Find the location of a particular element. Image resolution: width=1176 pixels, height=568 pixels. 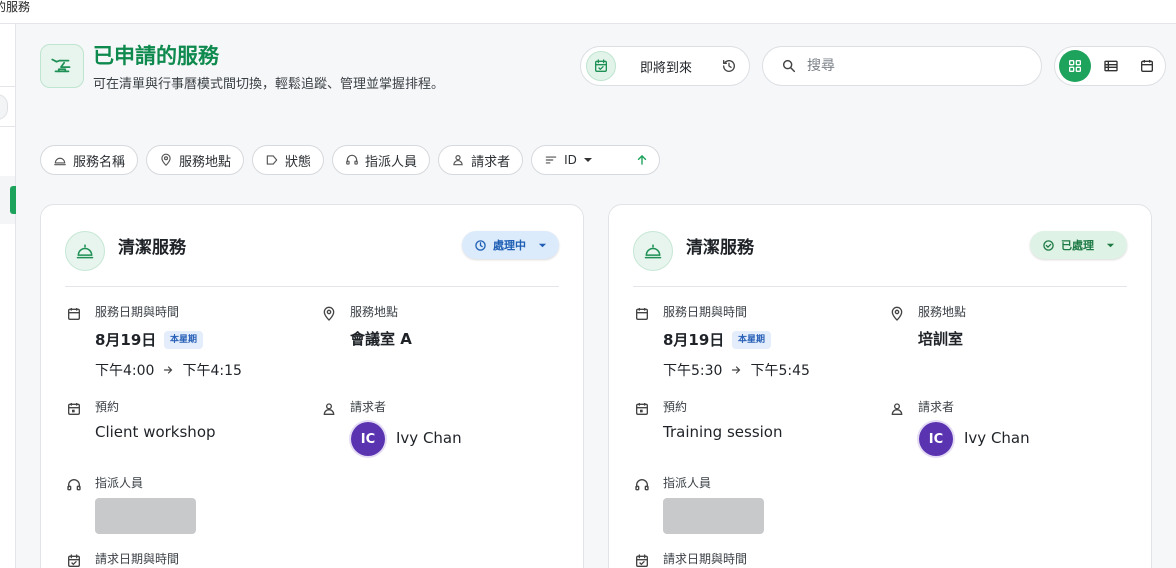

grid-view-button is located at coordinates (1075, 66).